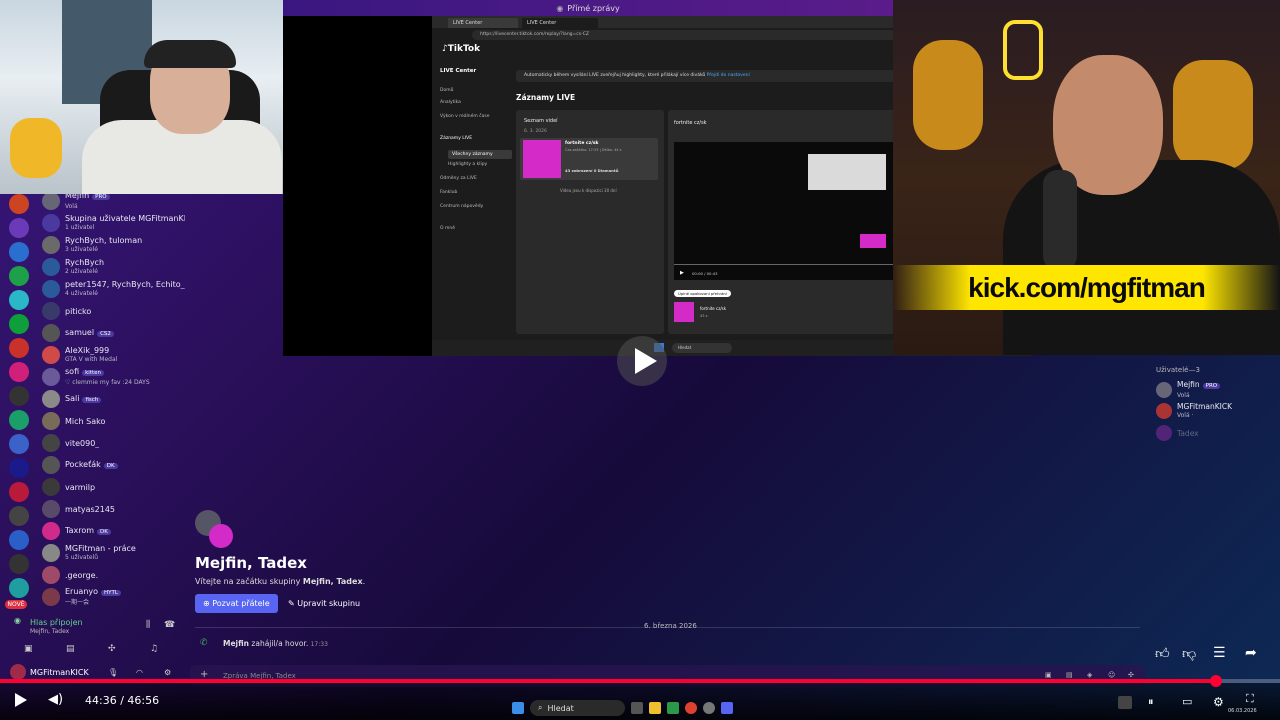  Describe the element at coordinates (1162, 653) in the screenshot. I see `like-icon: 👍︎` at that location.